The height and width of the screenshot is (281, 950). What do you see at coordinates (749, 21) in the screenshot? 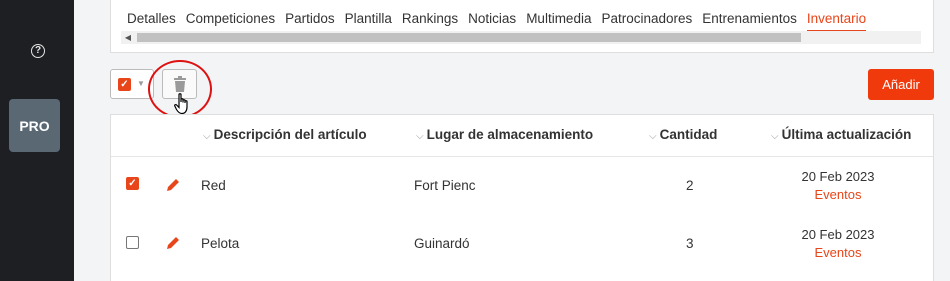
I see `tab-entrenamientos: Entrenamientos` at bounding box center [749, 21].